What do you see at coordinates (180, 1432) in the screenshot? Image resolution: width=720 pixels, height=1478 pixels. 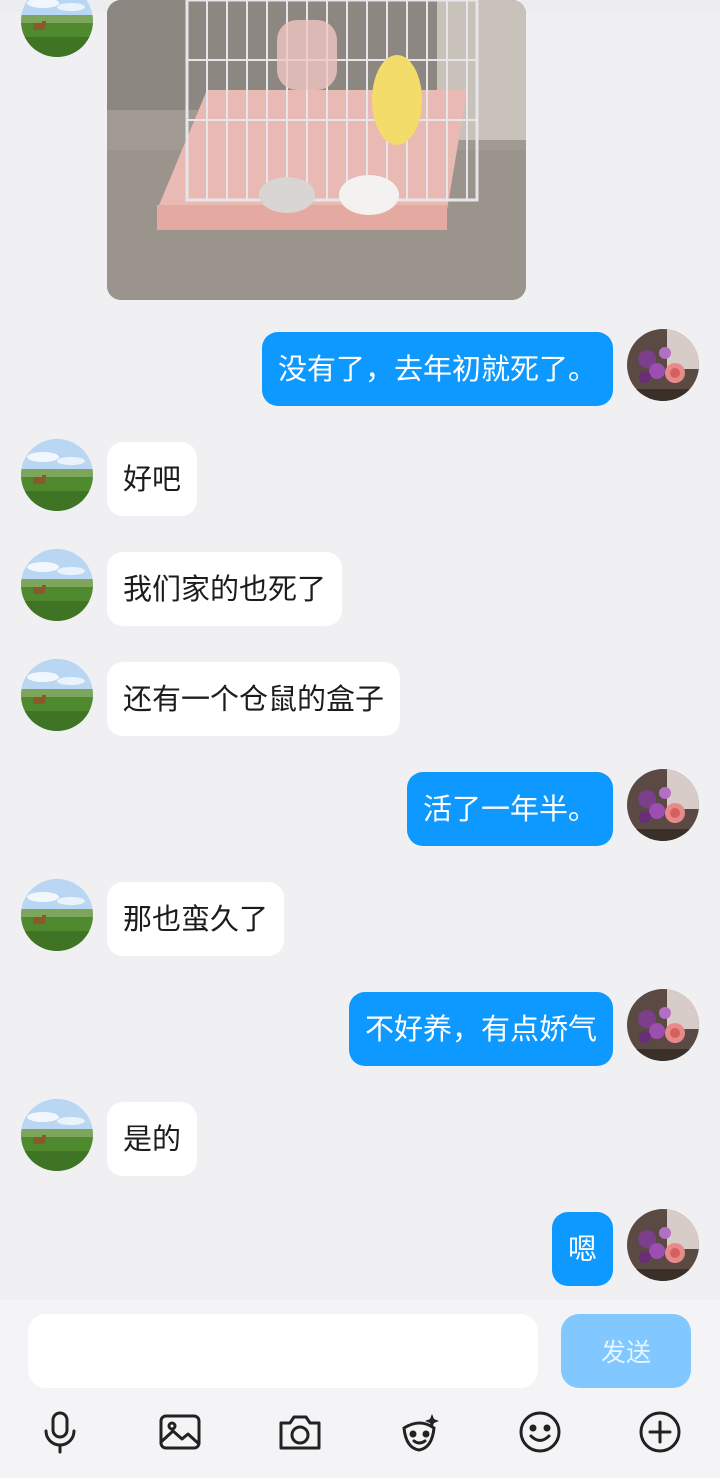 I see `image-icon` at bounding box center [180, 1432].